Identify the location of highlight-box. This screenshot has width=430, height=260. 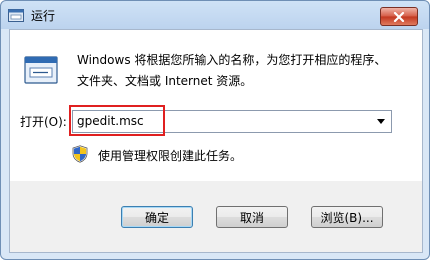
(117, 120).